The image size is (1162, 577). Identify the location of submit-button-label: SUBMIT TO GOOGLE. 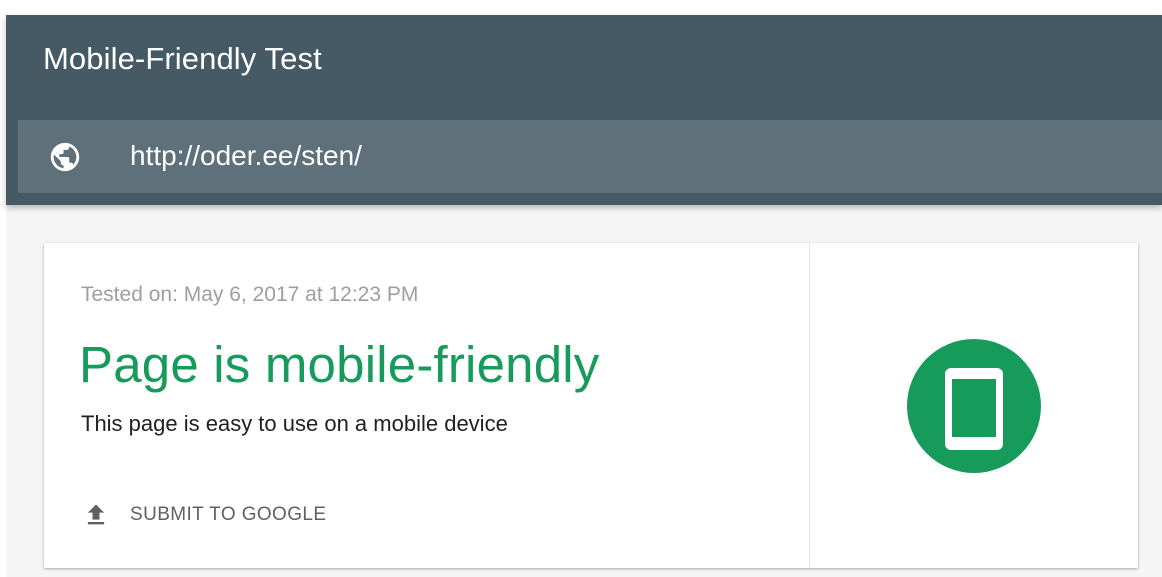
(228, 514).